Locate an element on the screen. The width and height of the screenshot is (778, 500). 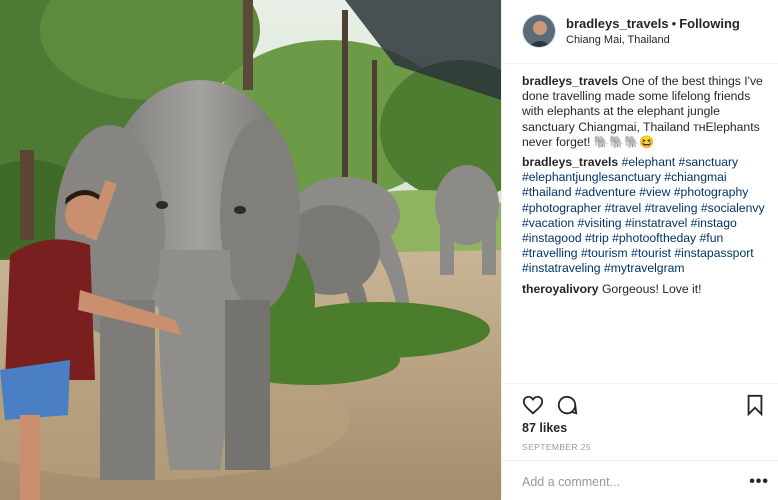
comment-text: Gorgeous! Love it! is located at coordinates (651, 288).